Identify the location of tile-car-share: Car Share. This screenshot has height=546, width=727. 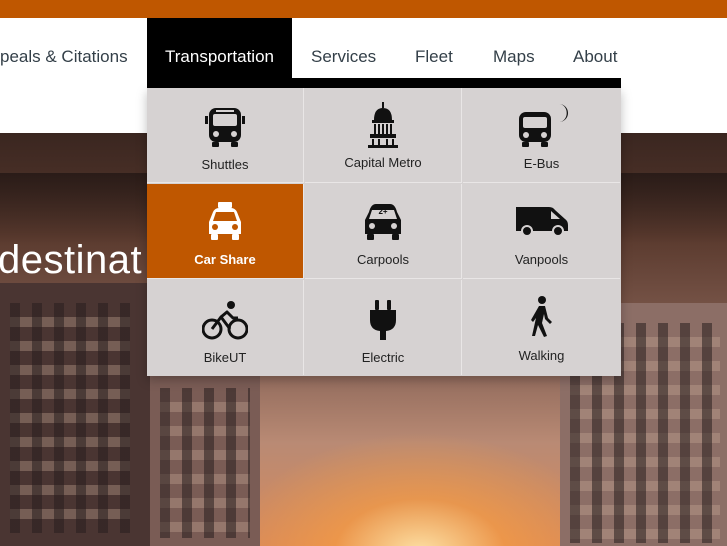
(225, 231).